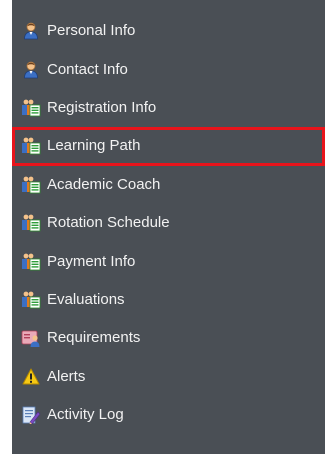 The width and height of the screenshot is (325, 454). What do you see at coordinates (168, 185) in the screenshot?
I see `menu-item-academic-coach: Academic Coach` at bounding box center [168, 185].